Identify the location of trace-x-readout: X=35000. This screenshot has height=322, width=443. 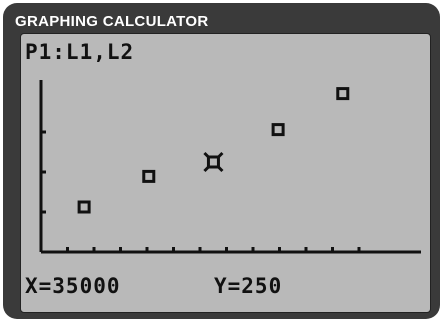
(73, 286).